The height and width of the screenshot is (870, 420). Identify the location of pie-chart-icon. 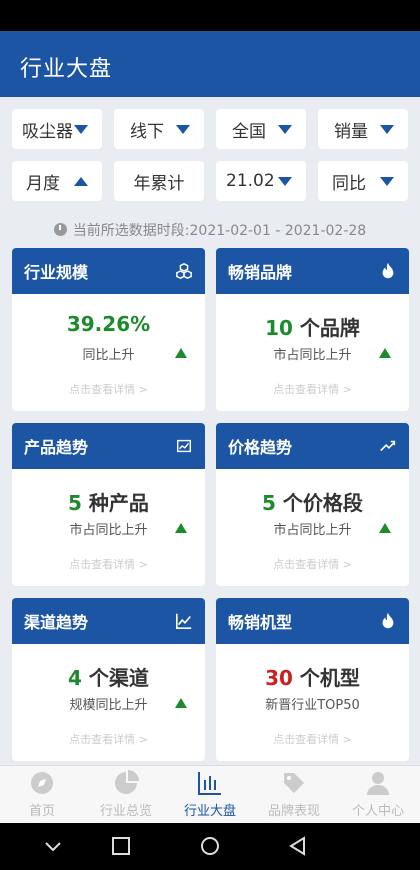
(127, 782).